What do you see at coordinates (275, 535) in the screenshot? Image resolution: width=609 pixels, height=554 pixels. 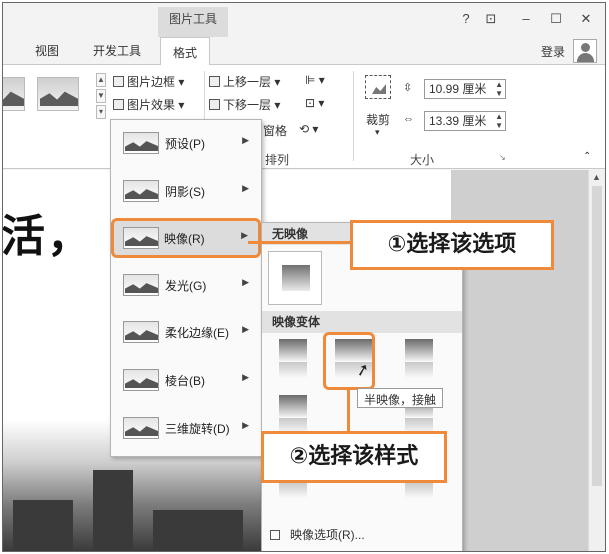 I see `options-icon` at bounding box center [275, 535].